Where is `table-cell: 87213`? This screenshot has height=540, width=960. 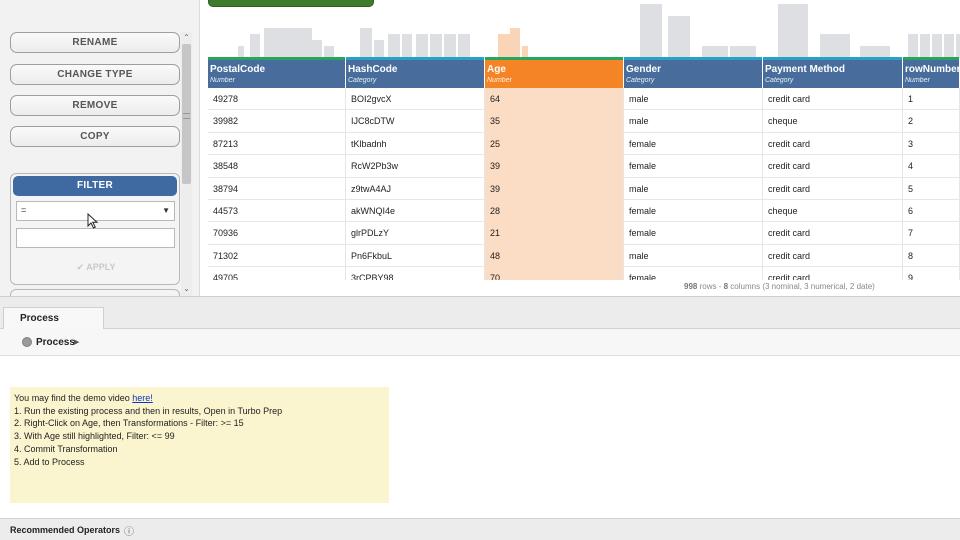
table-cell: 87213 is located at coordinates (277, 144).